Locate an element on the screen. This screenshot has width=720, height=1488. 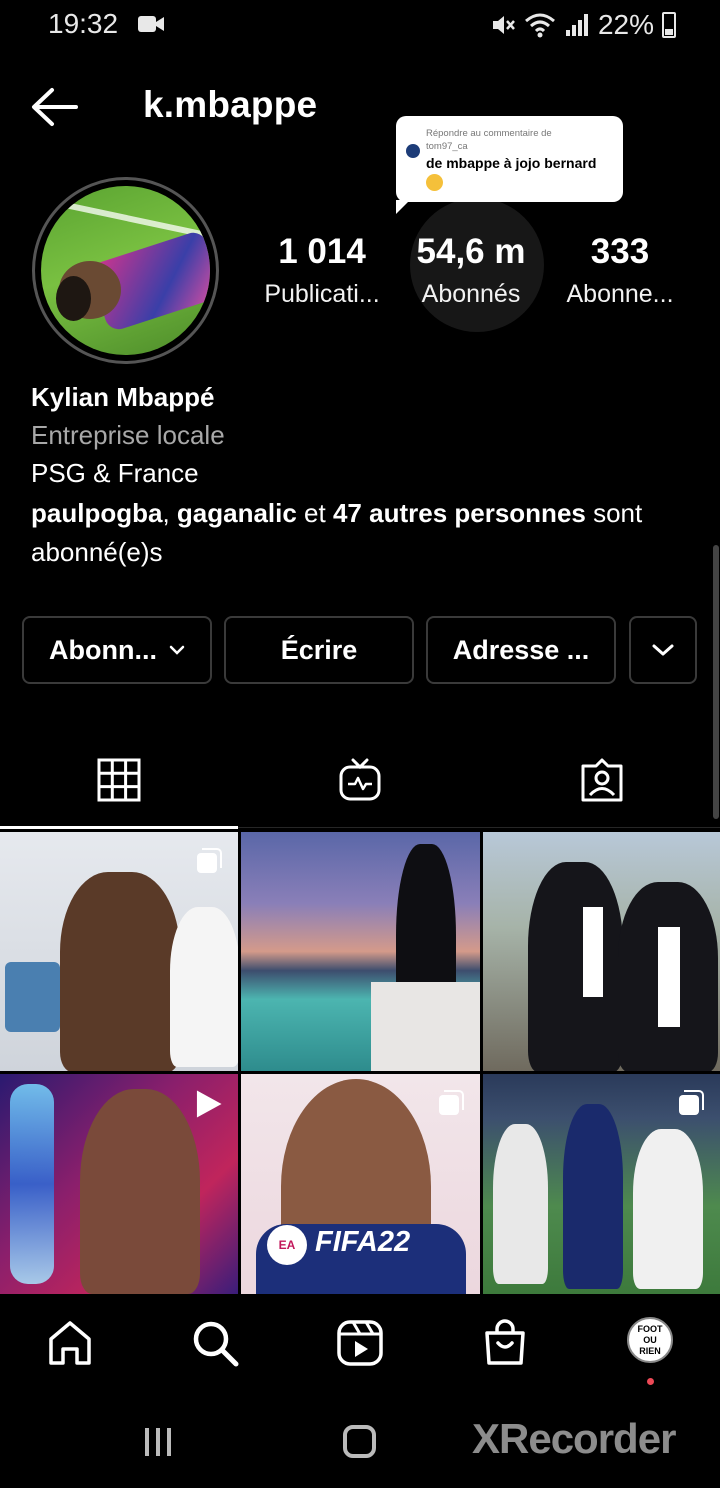
recent-apps-icon is located at coordinates (158, 1442).